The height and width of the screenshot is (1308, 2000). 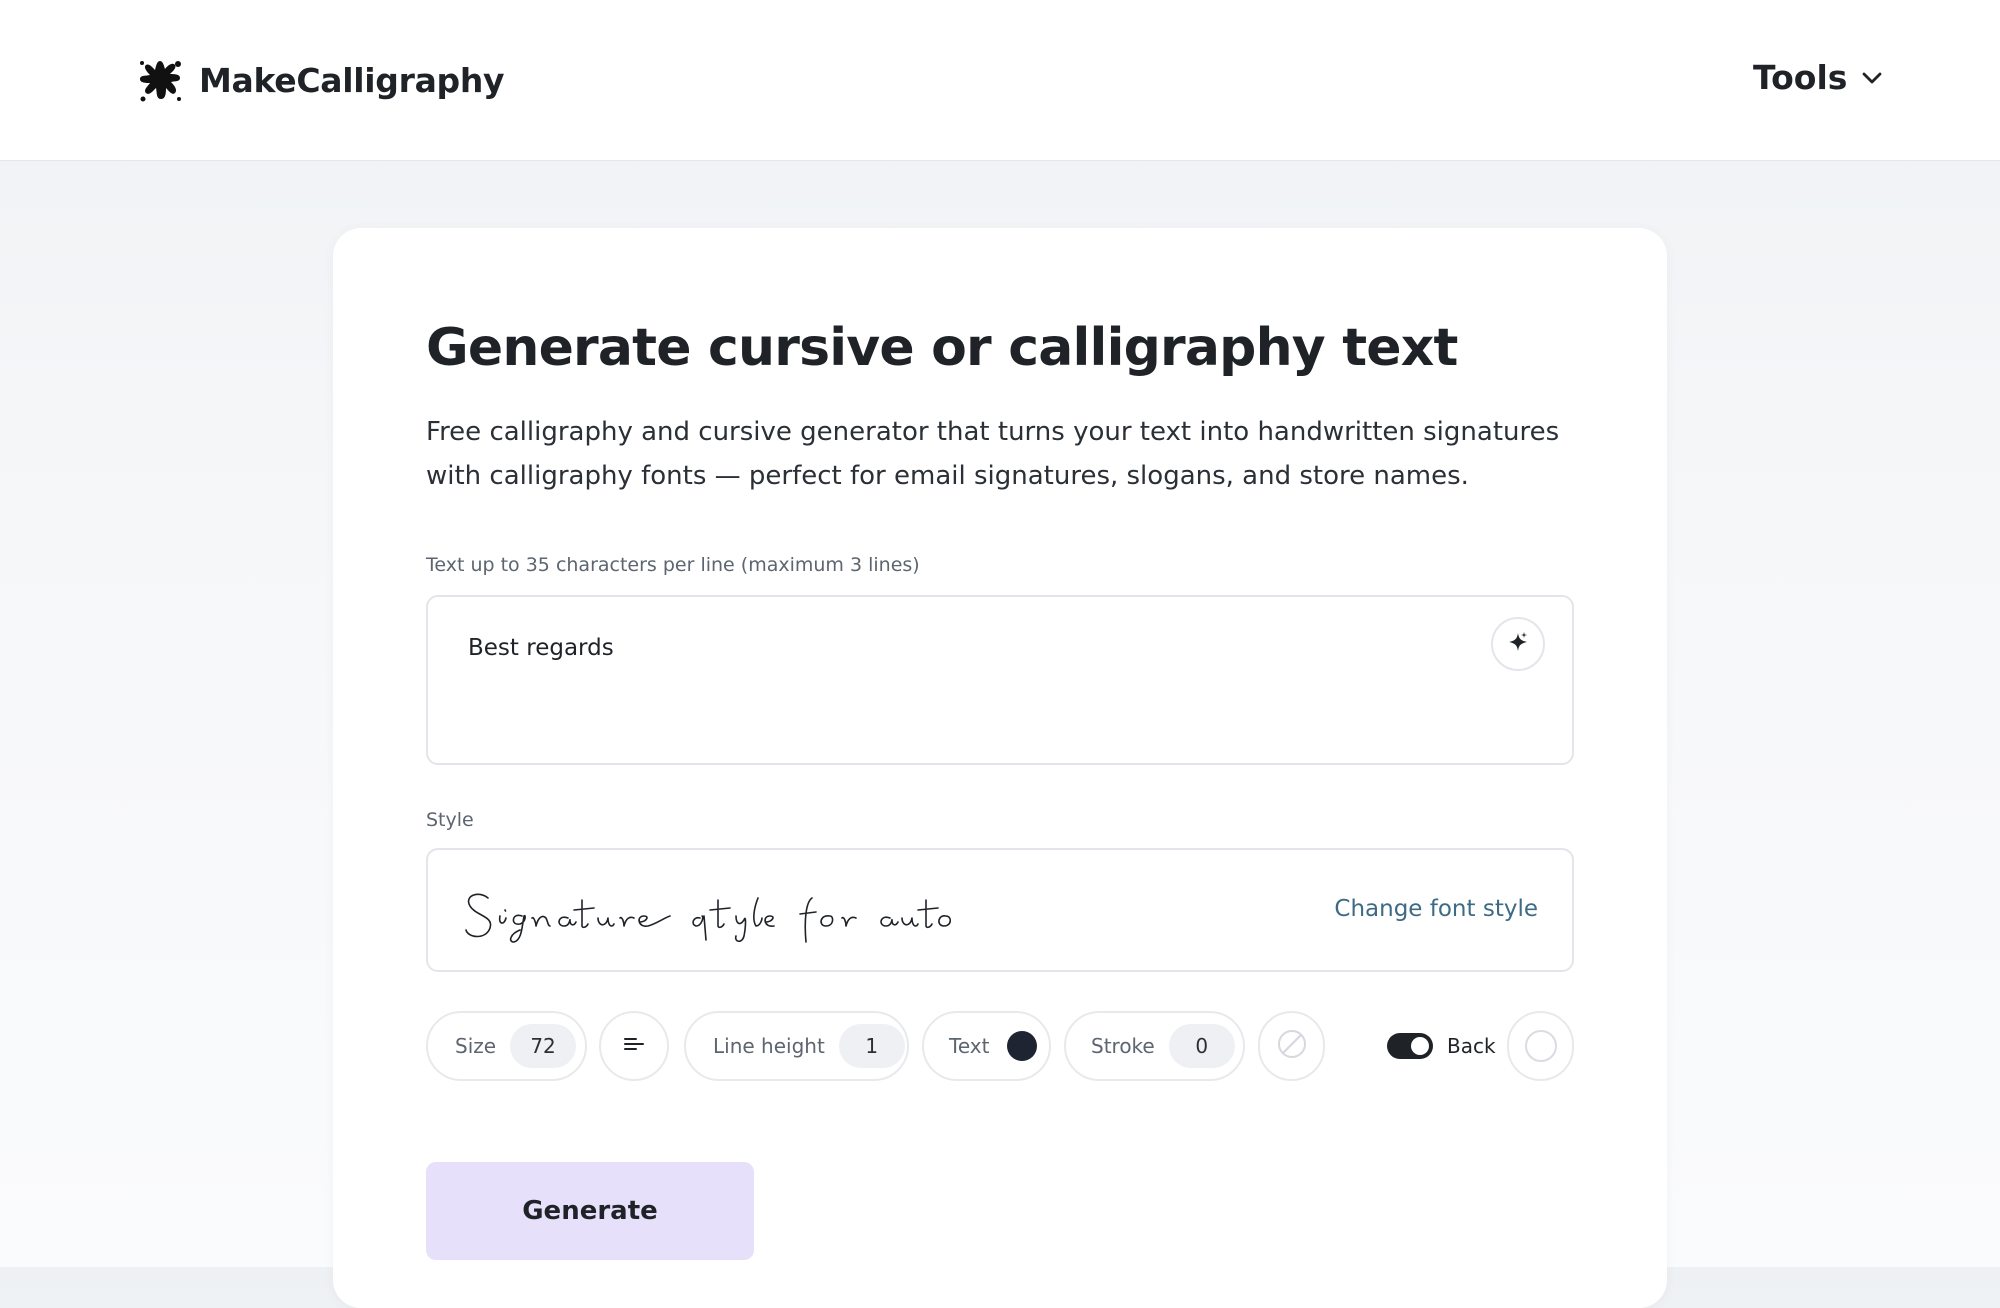 I want to click on background-color-swatch, so click(x=1540, y=1046).